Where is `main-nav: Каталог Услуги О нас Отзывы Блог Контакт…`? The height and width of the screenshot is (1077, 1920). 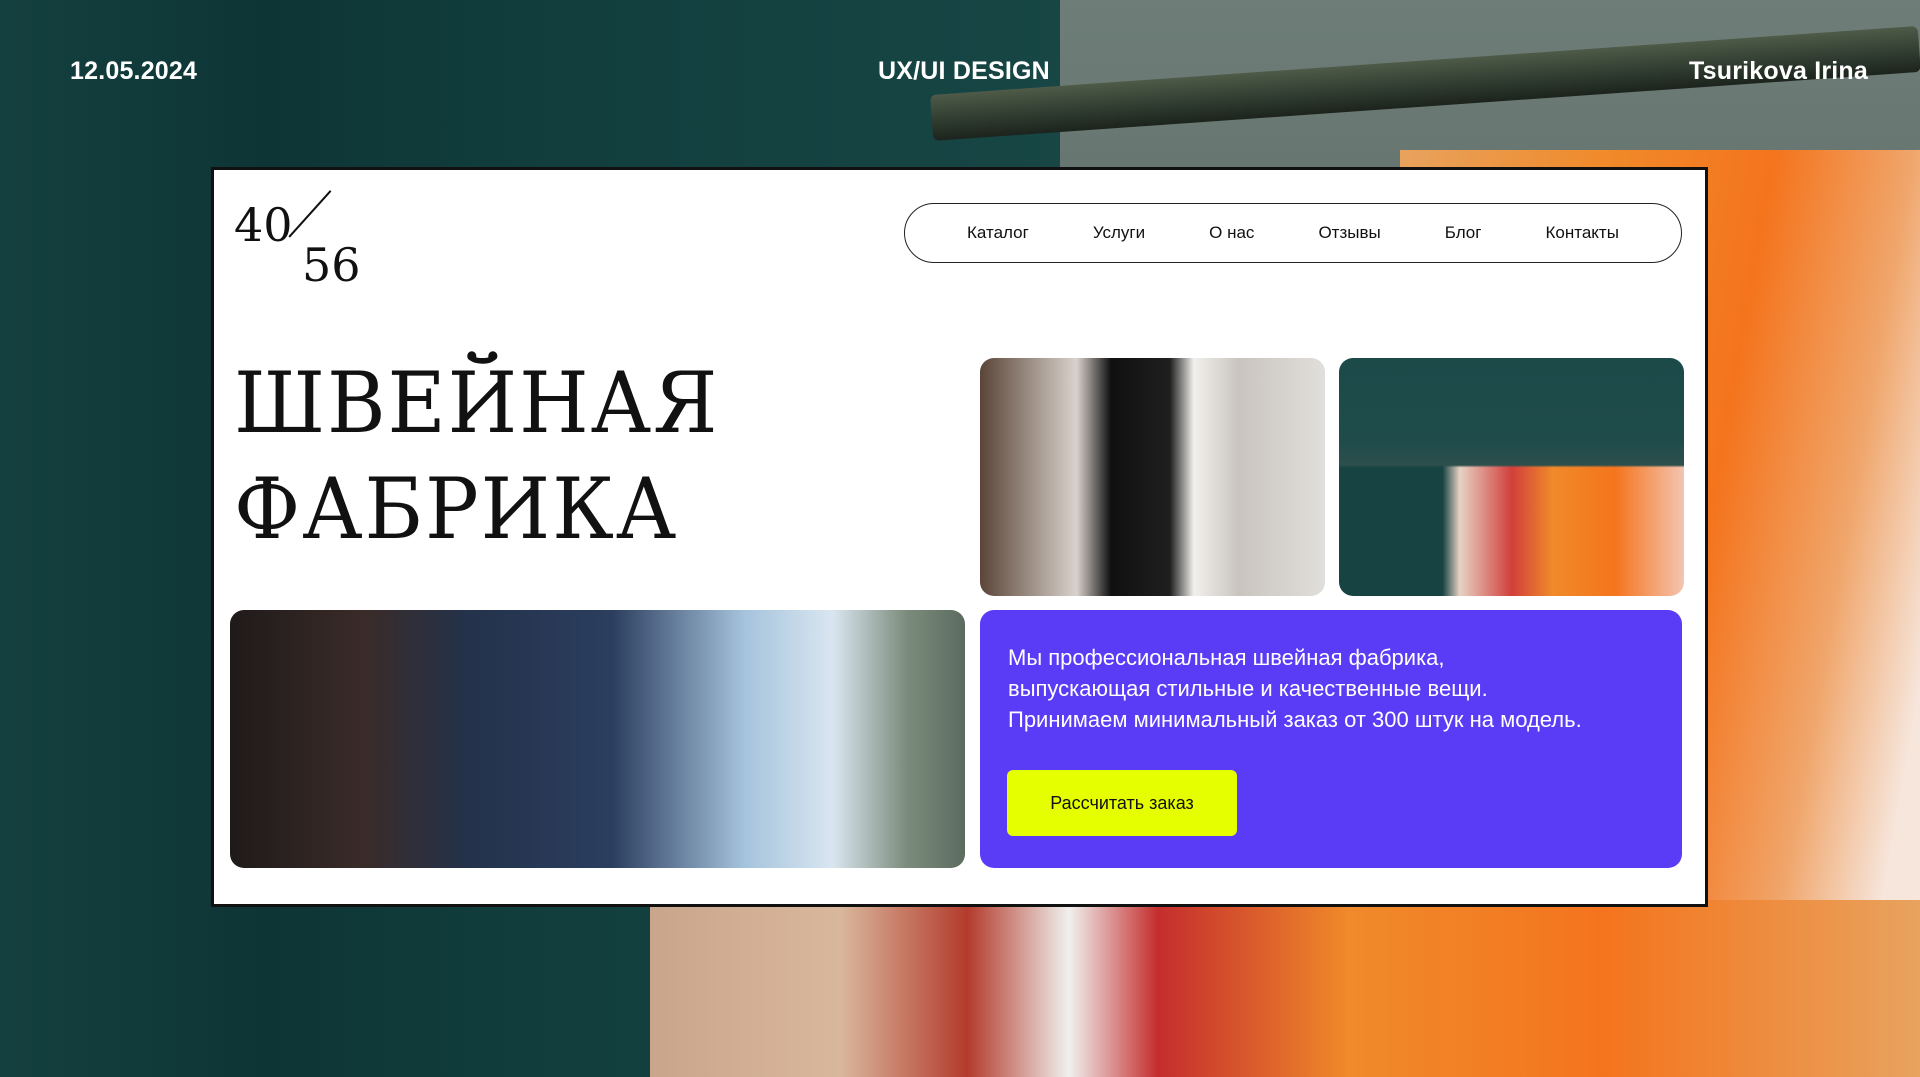
main-nav: Каталог Услуги О нас Отзывы Блог Контакт… is located at coordinates (1293, 233).